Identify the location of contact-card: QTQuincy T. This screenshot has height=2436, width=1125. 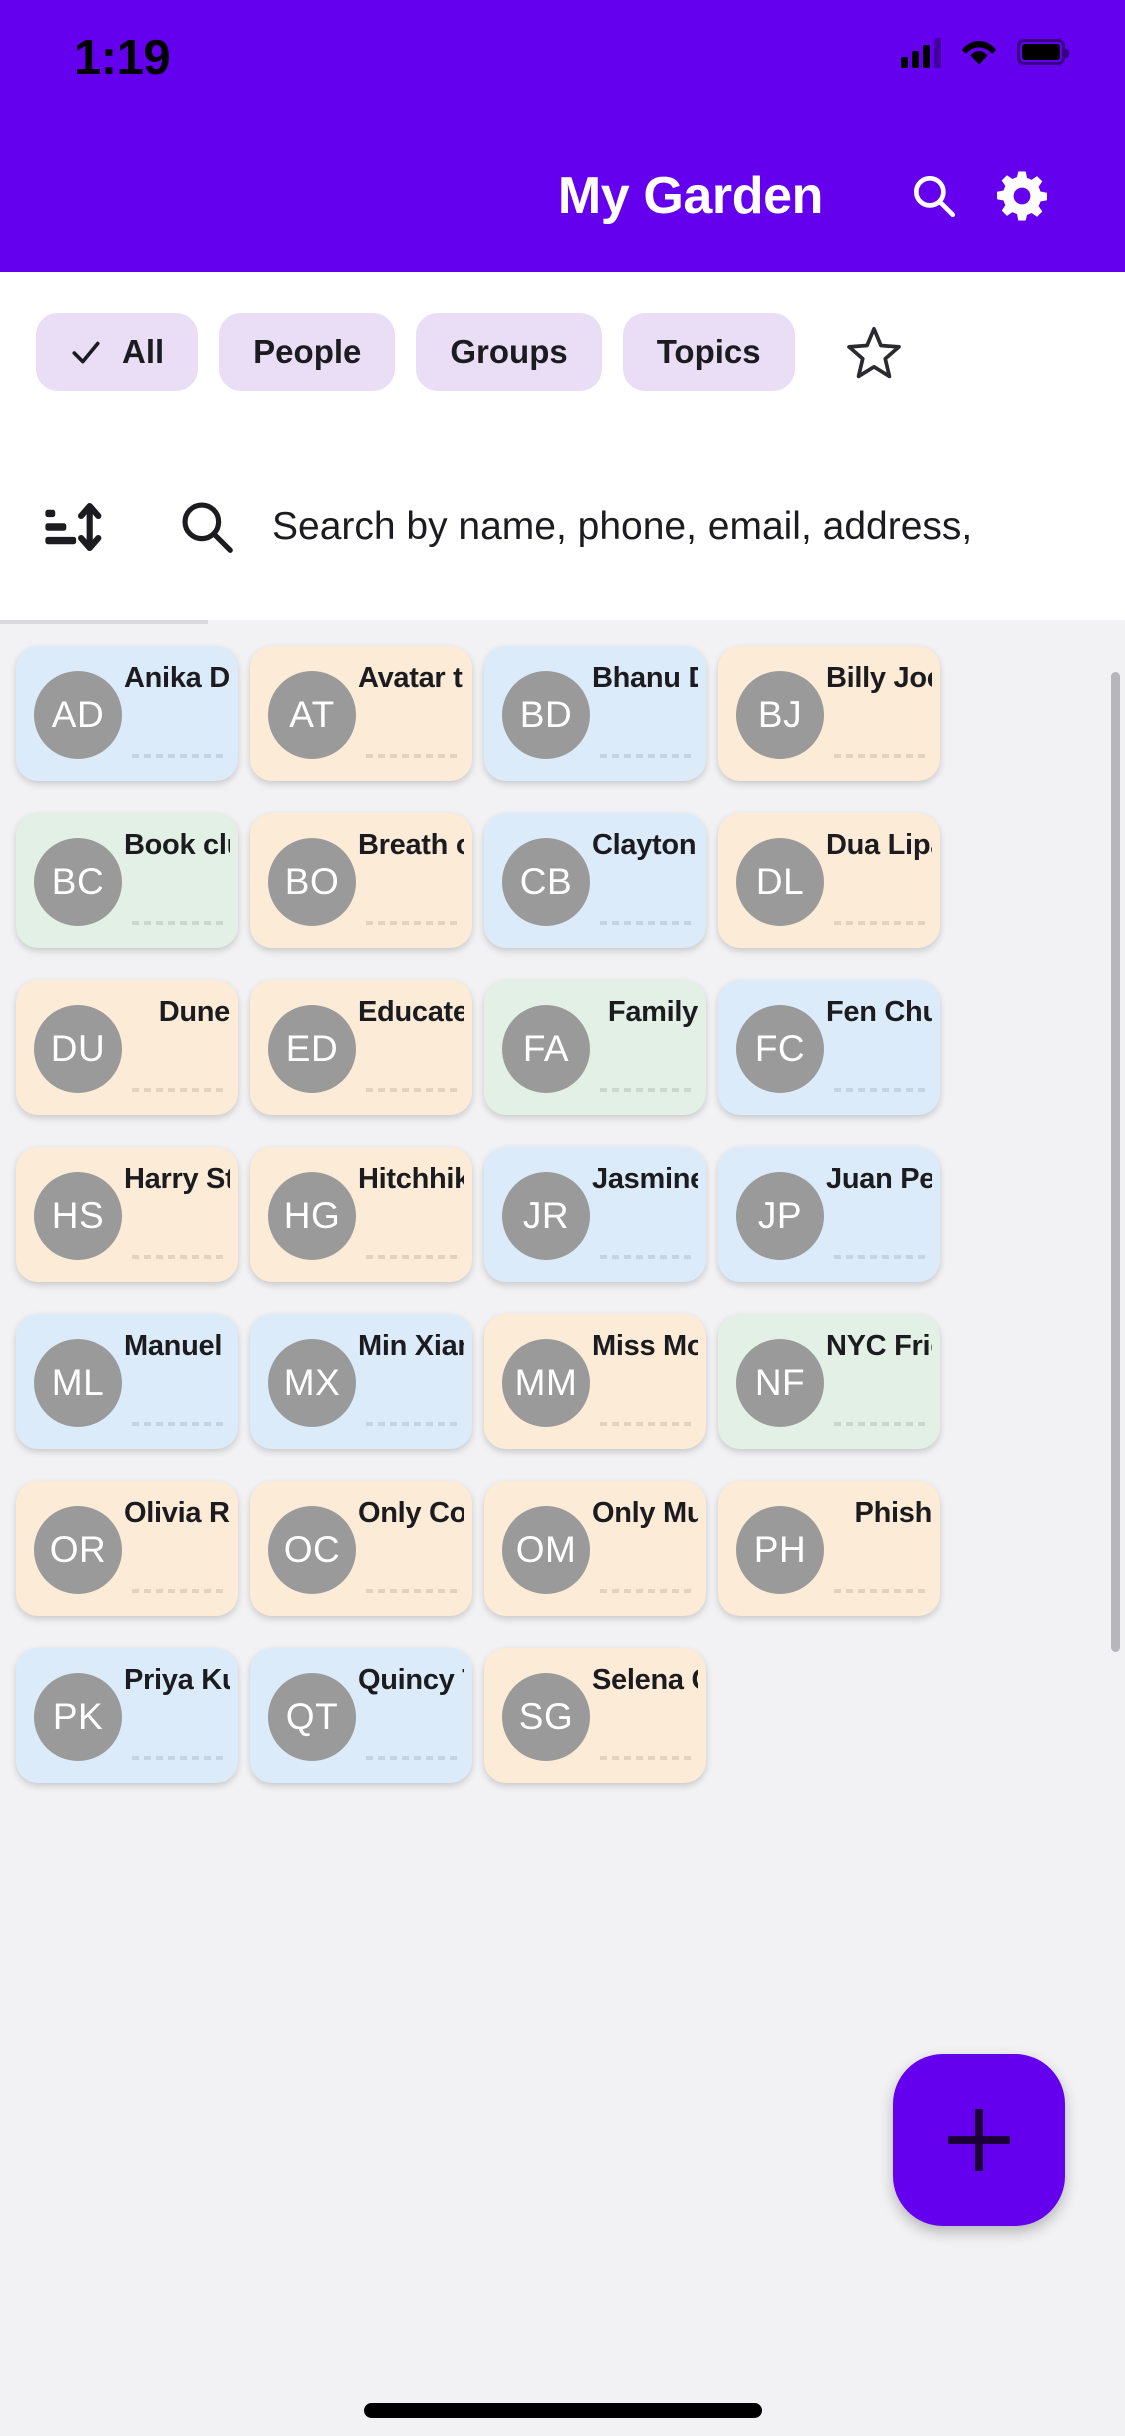
(361, 1715).